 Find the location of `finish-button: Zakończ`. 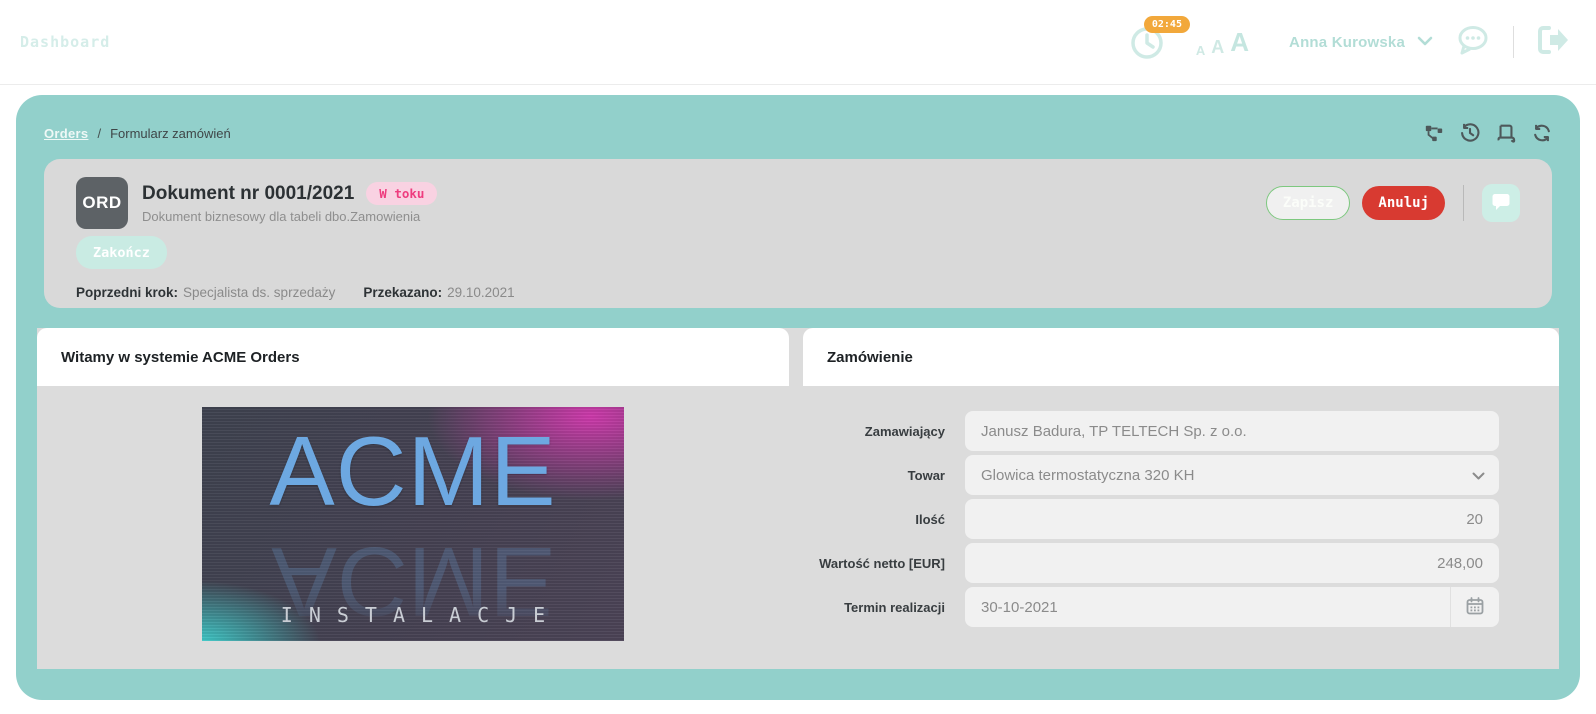

finish-button: Zakończ is located at coordinates (121, 252).